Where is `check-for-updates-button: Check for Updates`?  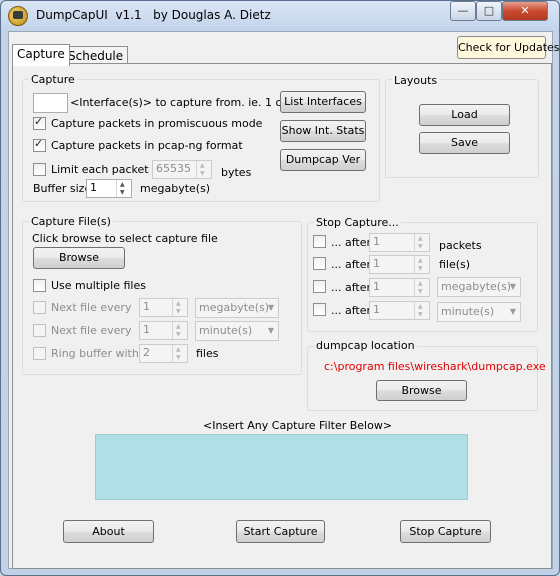
check-for-updates-button: Check for Updates is located at coordinates (508, 47).